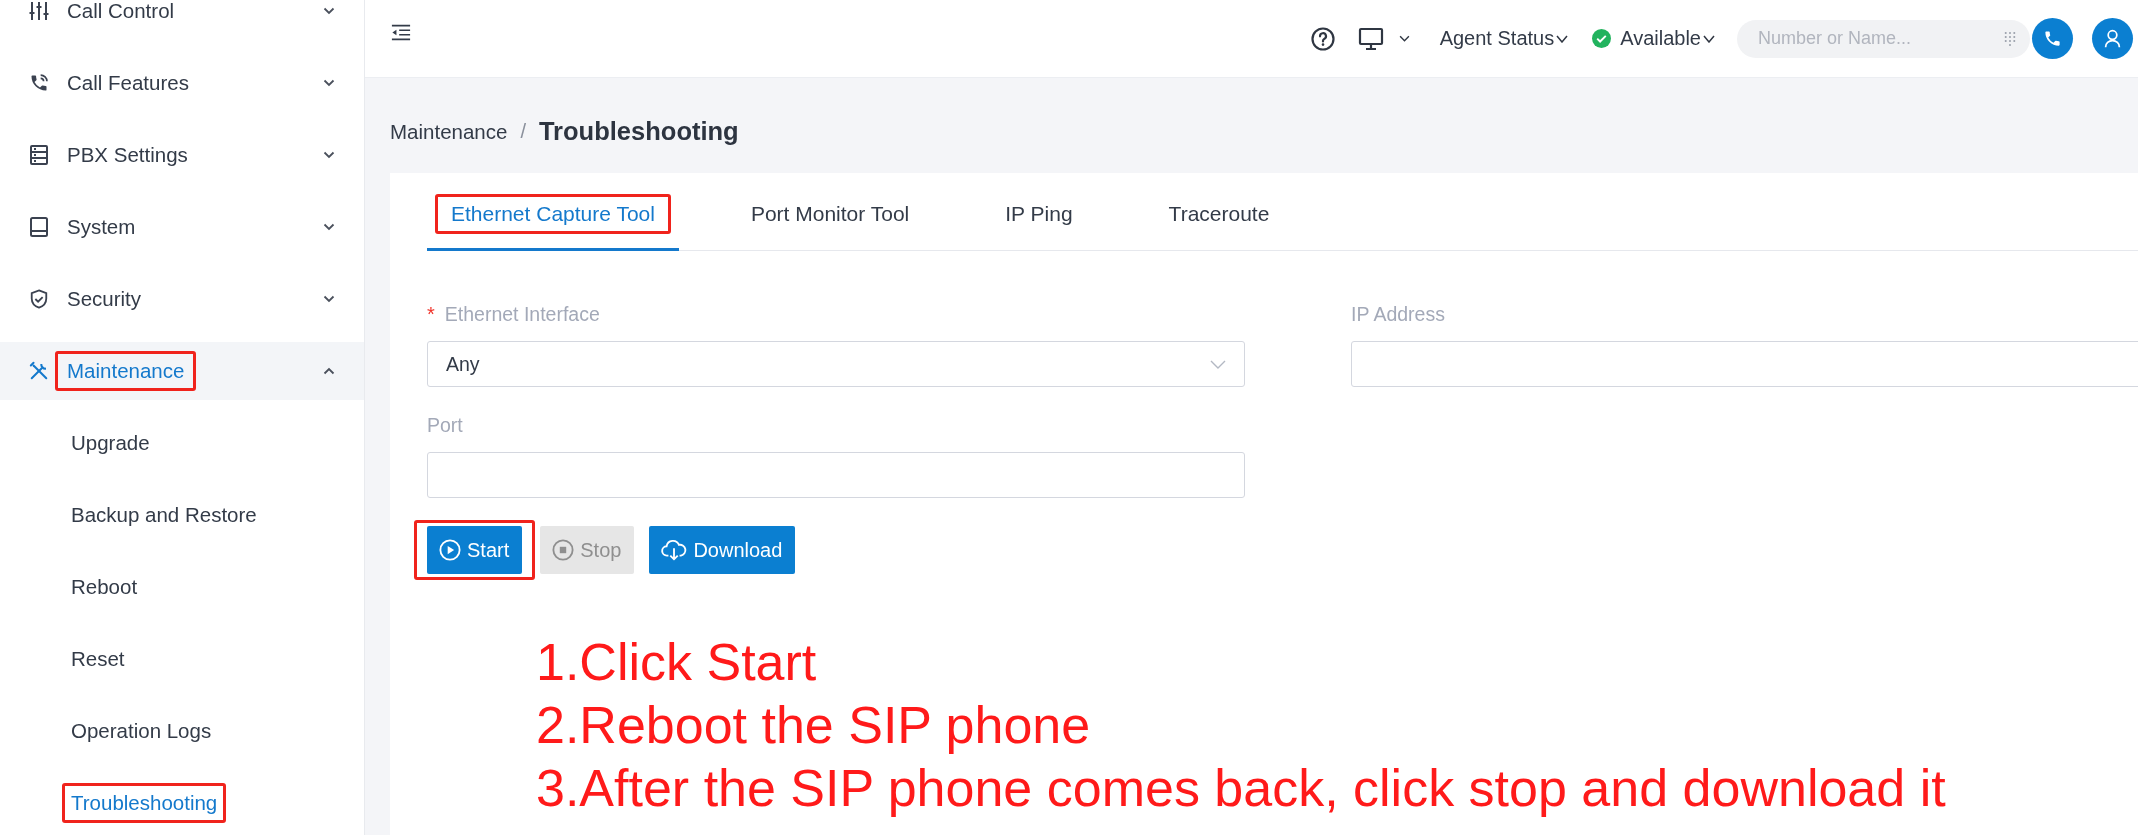  What do you see at coordinates (2010, 38) in the screenshot?
I see `dialpad-icon` at bounding box center [2010, 38].